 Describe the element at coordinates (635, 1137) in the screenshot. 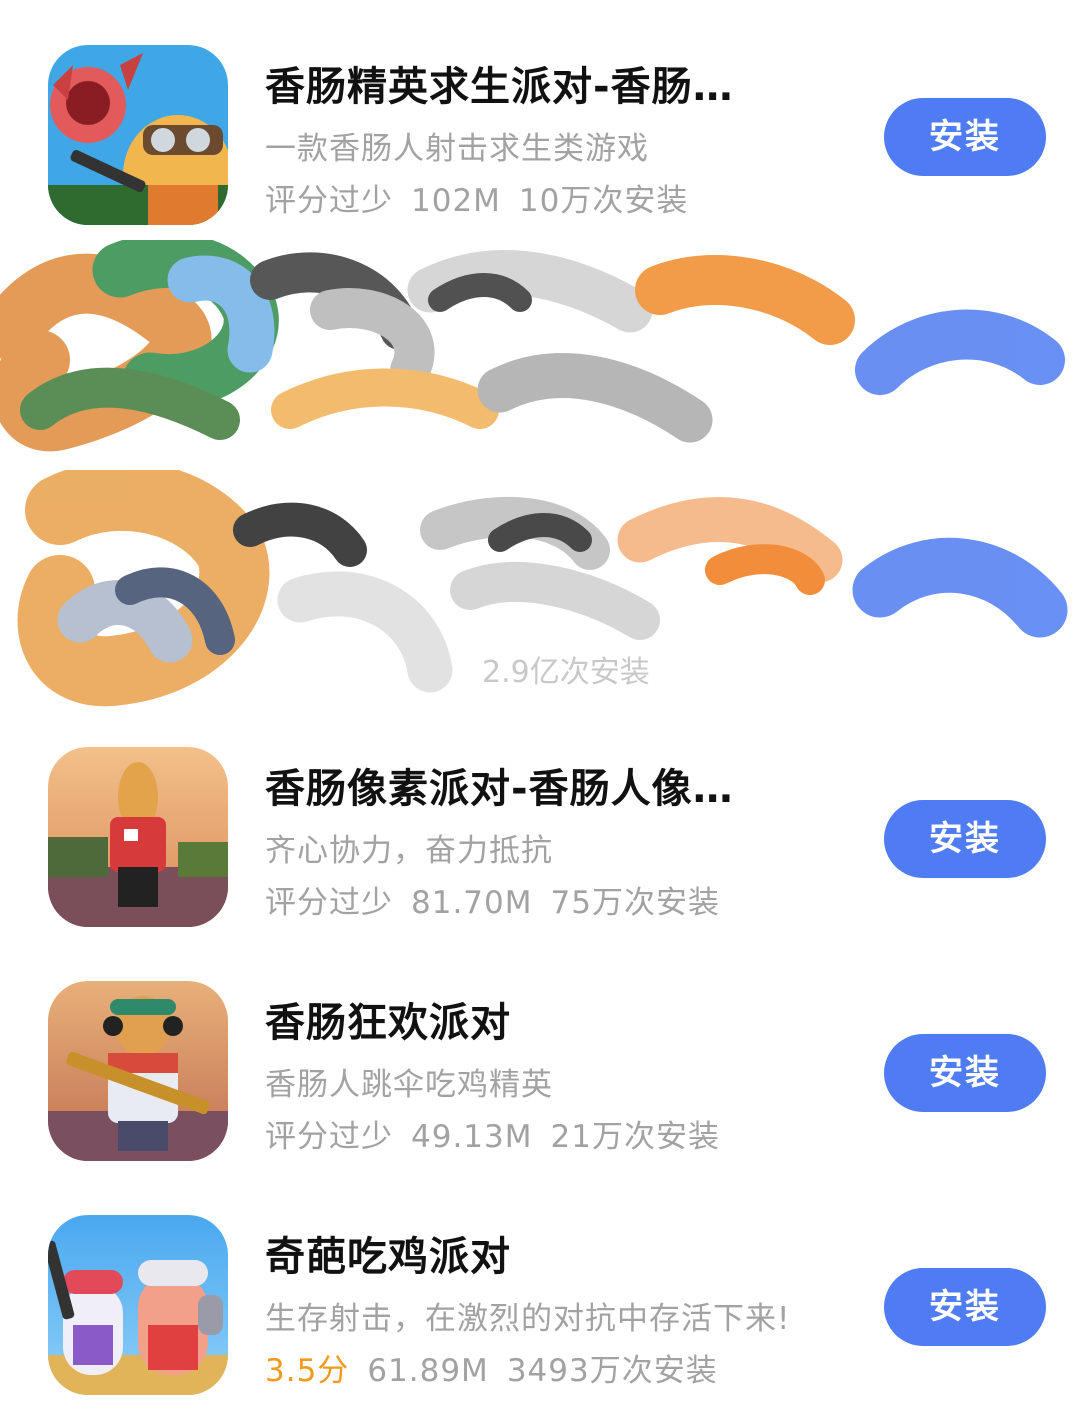

I see `app-installs: 21万次安装` at that location.